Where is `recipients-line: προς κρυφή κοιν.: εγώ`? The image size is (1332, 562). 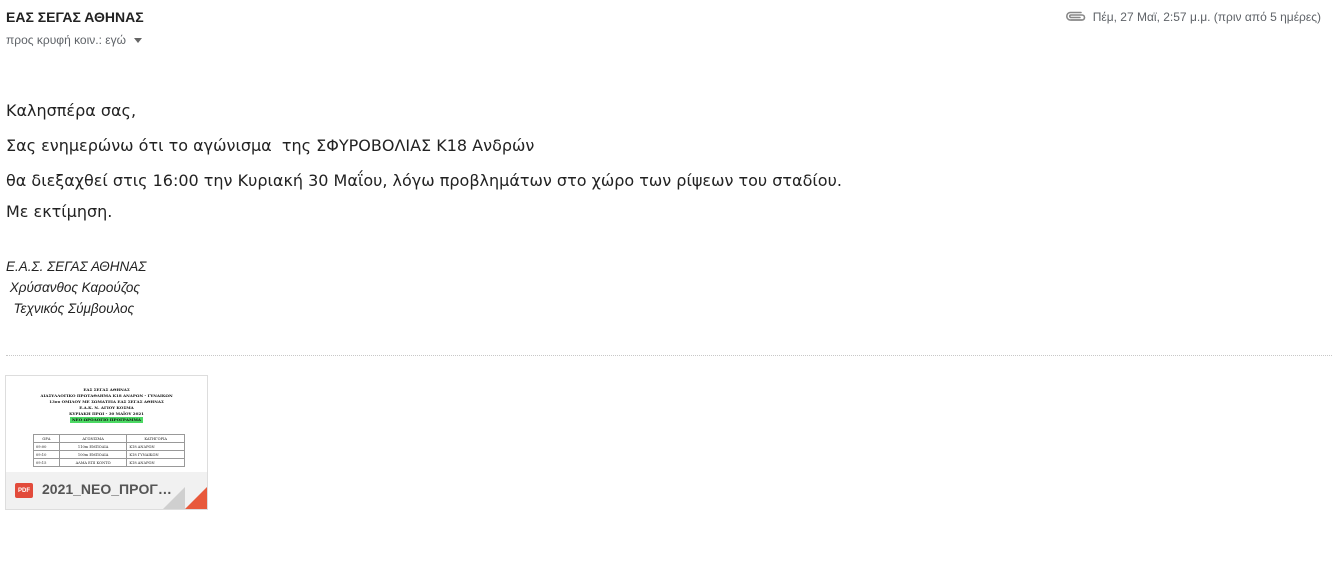
recipients-line: προς κρυφή κοιν.: εγώ is located at coordinates (74, 40).